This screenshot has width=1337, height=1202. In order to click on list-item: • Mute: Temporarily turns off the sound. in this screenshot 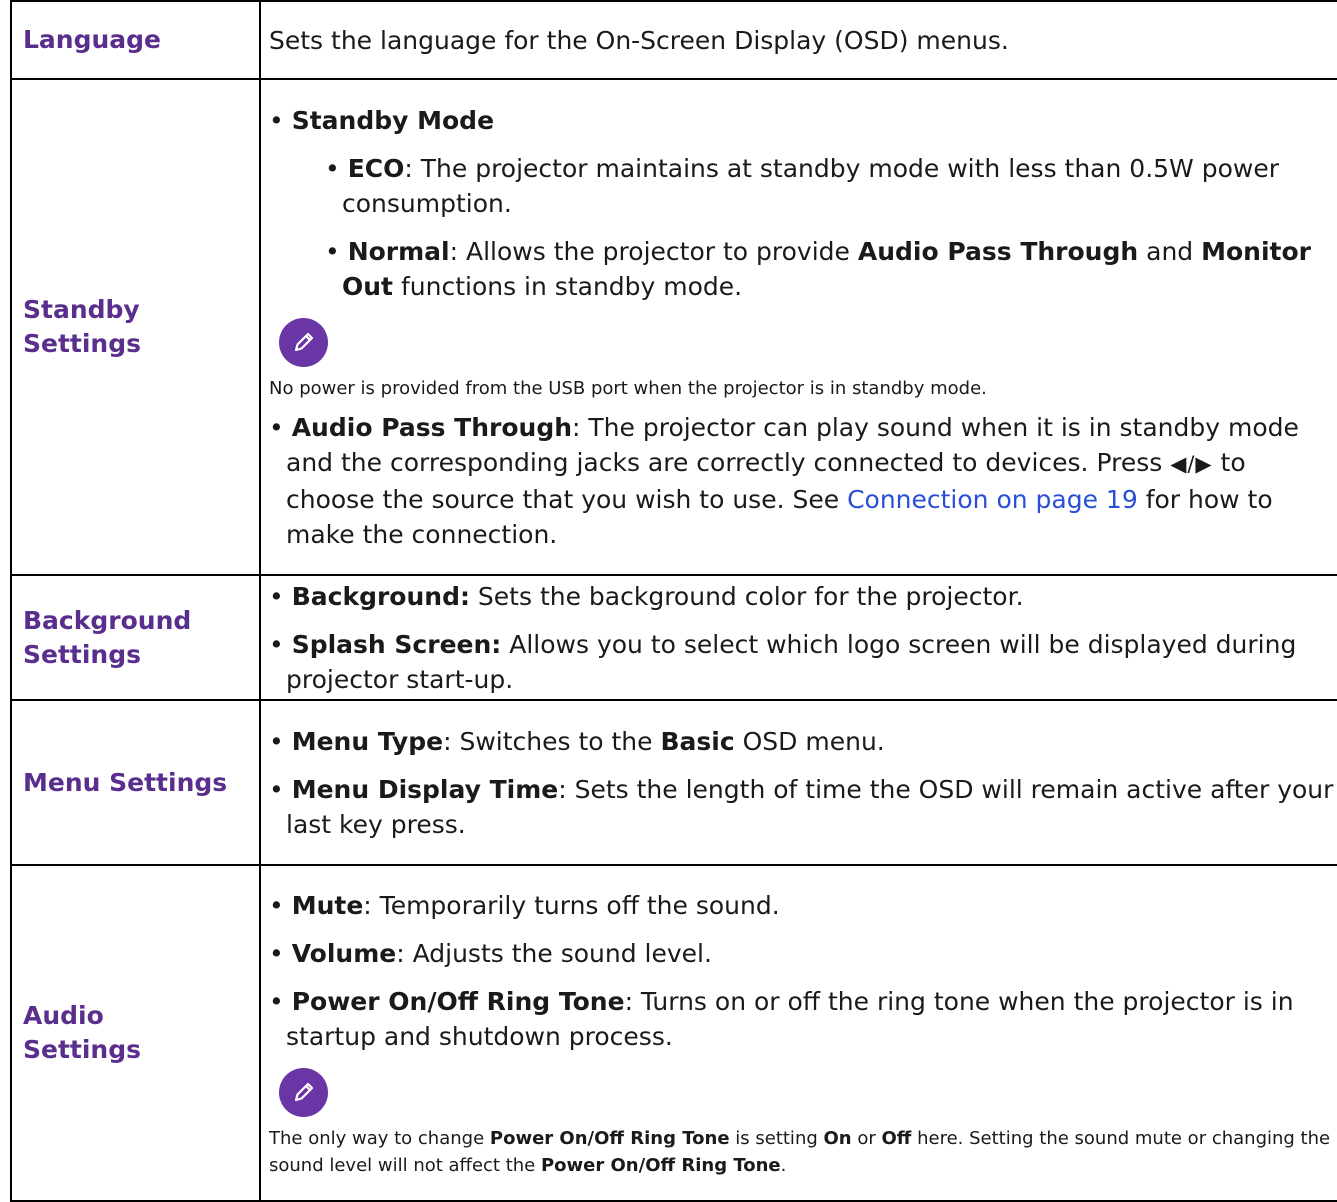, I will do `click(524, 905)`.